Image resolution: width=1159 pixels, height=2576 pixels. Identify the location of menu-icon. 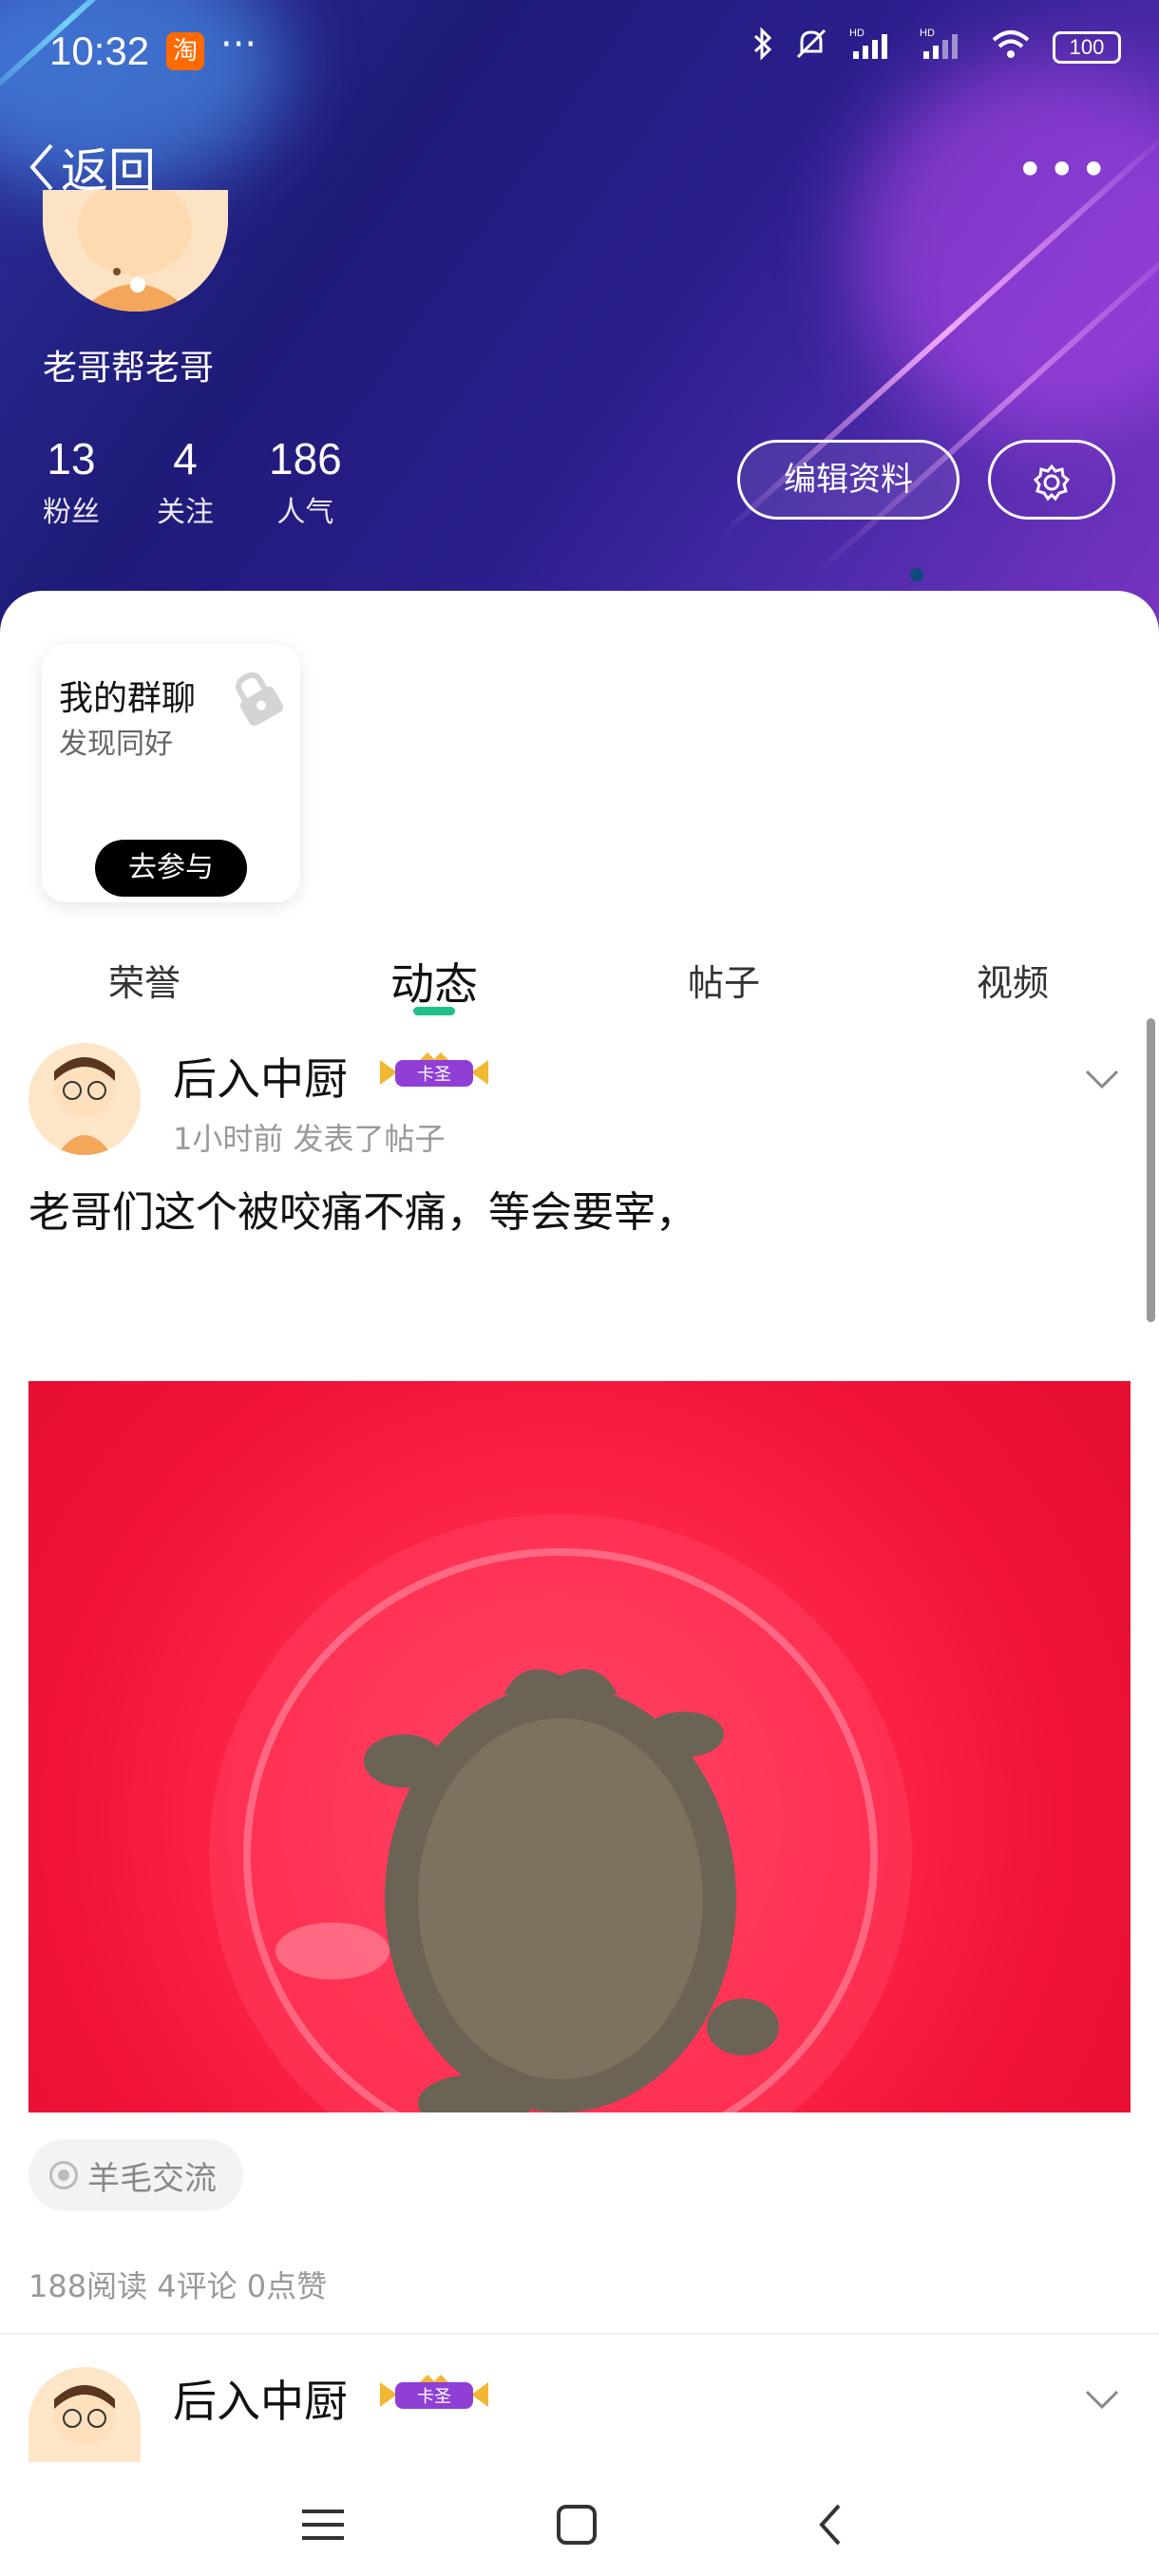
(323, 2522).